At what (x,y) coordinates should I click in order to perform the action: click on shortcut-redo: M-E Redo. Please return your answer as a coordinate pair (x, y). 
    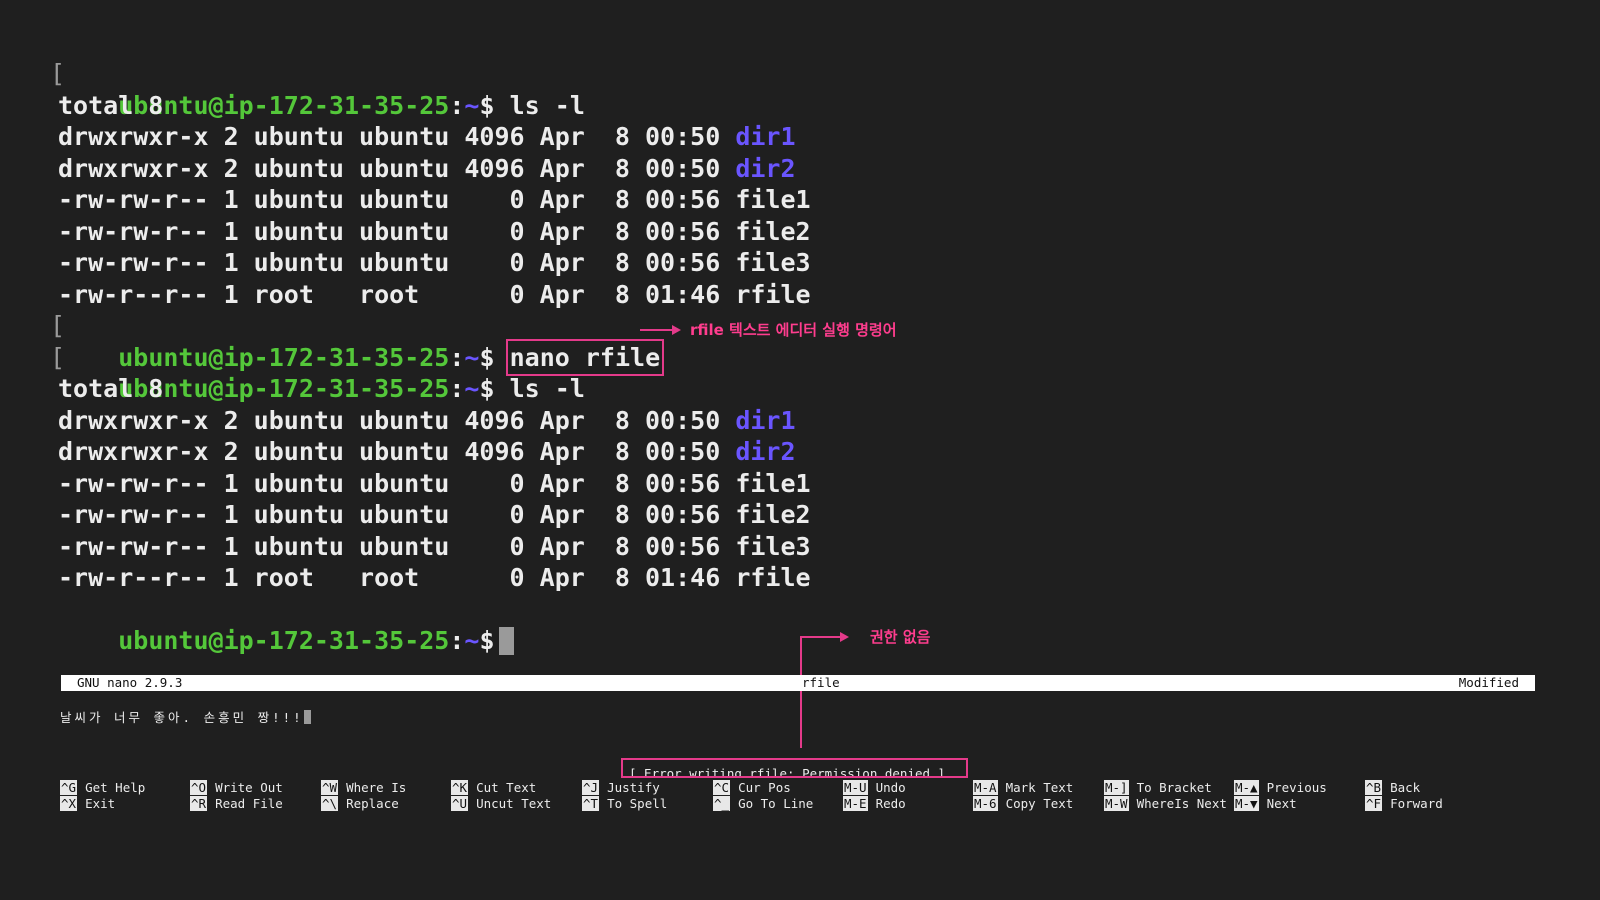
    Looking at the image, I should click on (874, 804).